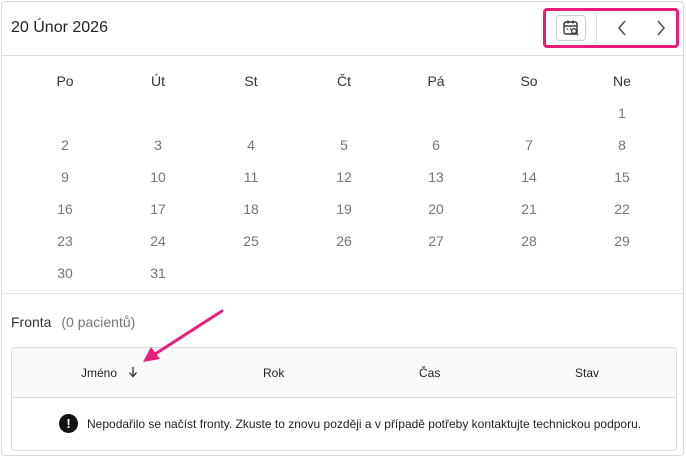 This screenshot has height=458, width=686. Describe the element at coordinates (65, 81) in the screenshot. I see `weekday-label: Po` at that location.